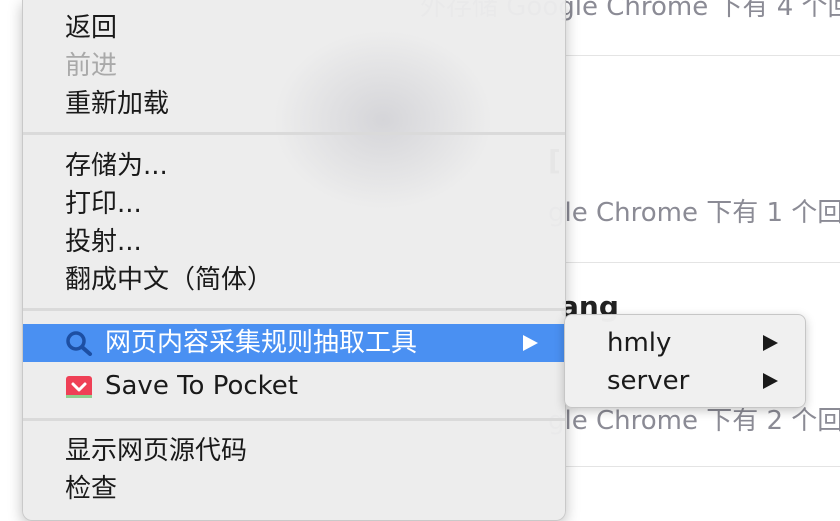  I want to click on menu-item-forward: 前进, so click(294, 66).